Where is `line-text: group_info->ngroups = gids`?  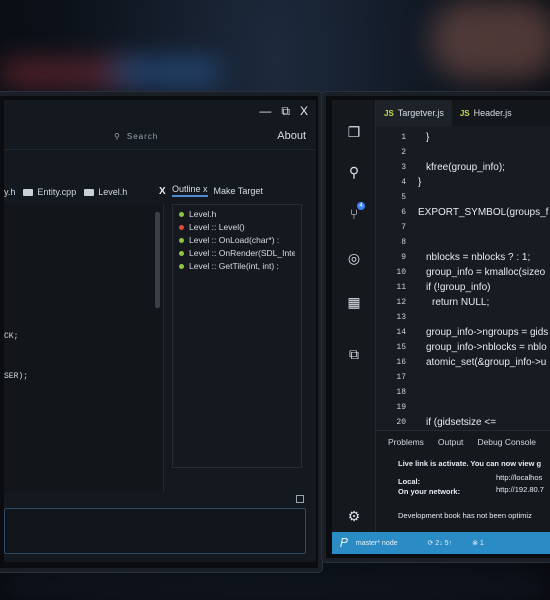 line-text: group_info->ngroups = gids is located at coordinates (487, 332).